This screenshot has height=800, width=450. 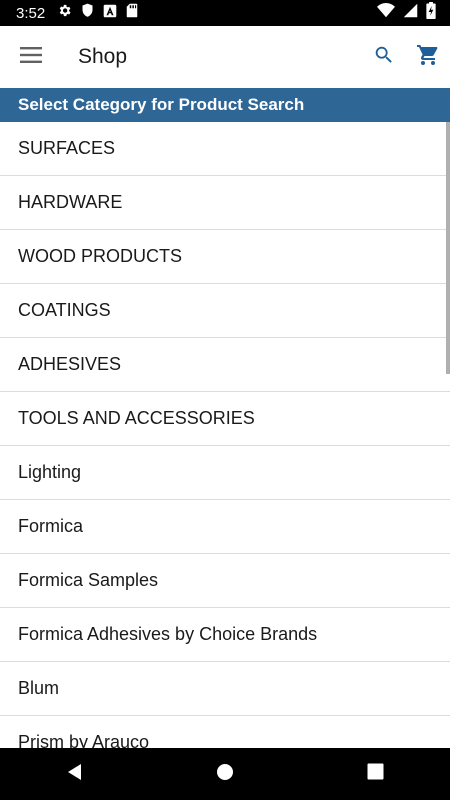 What do you see at coordinates (97, 13) in the screenshot?
I see `status-icons-left` at bounding box center [97, 13].